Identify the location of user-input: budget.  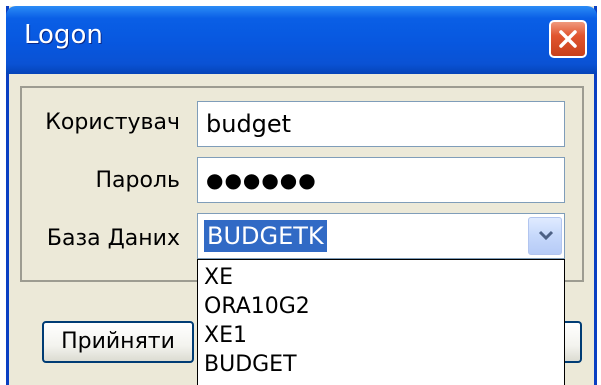
(381, 124).